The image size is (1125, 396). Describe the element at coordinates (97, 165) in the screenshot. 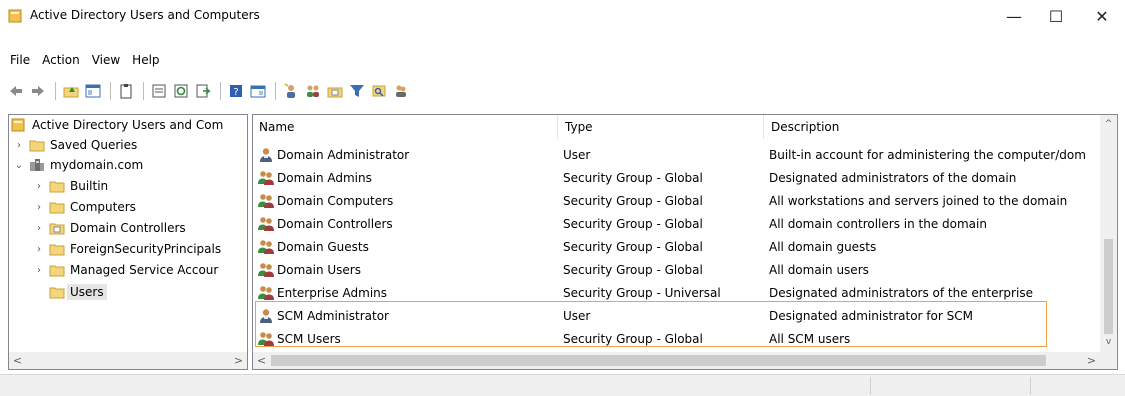

I see `tree-item-label: mydomain.com` at that location.